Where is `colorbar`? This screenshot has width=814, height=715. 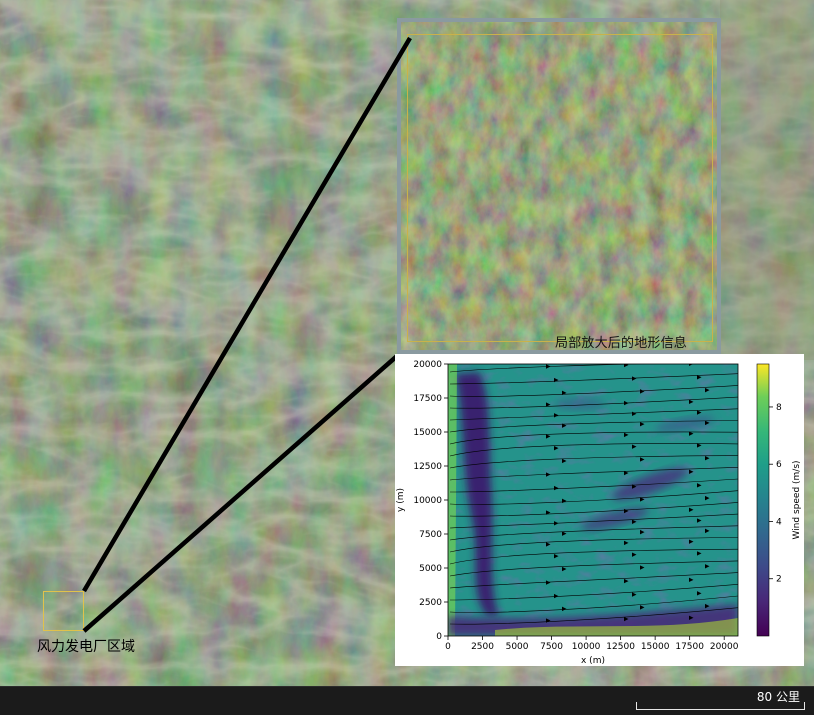
colorbar is located at coordinates (763, 500).